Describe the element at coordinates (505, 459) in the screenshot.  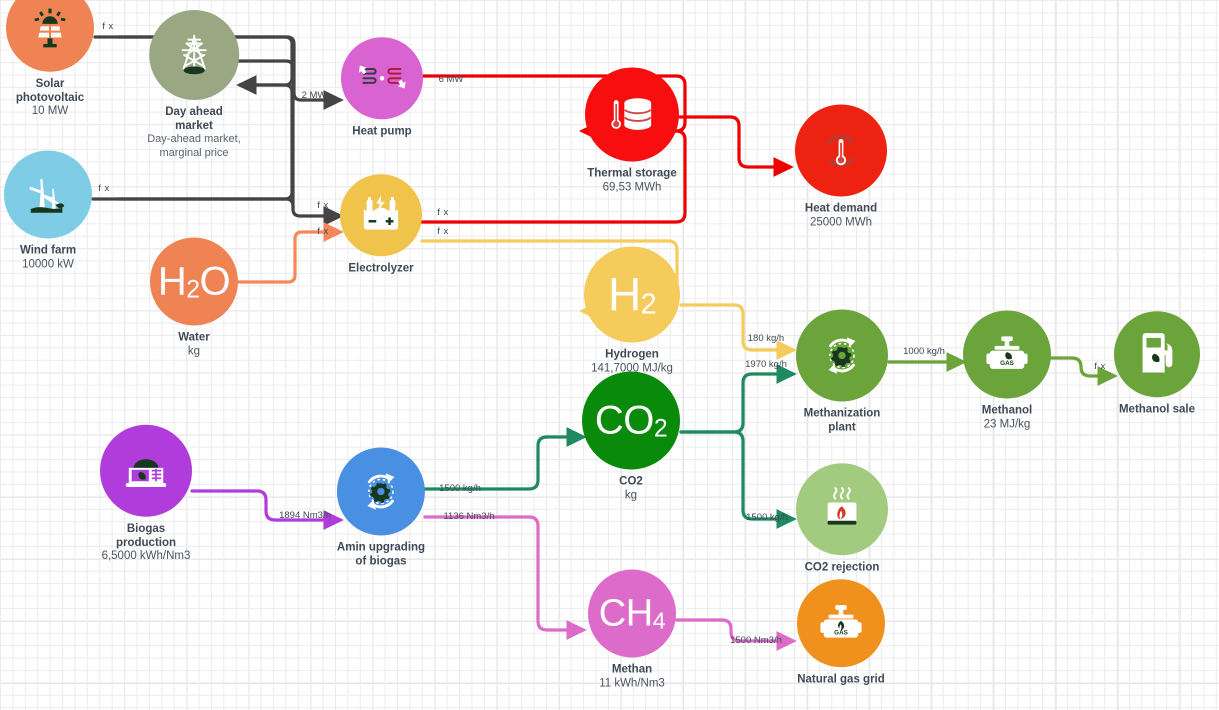
I see `edge-amin-co2` at that location.